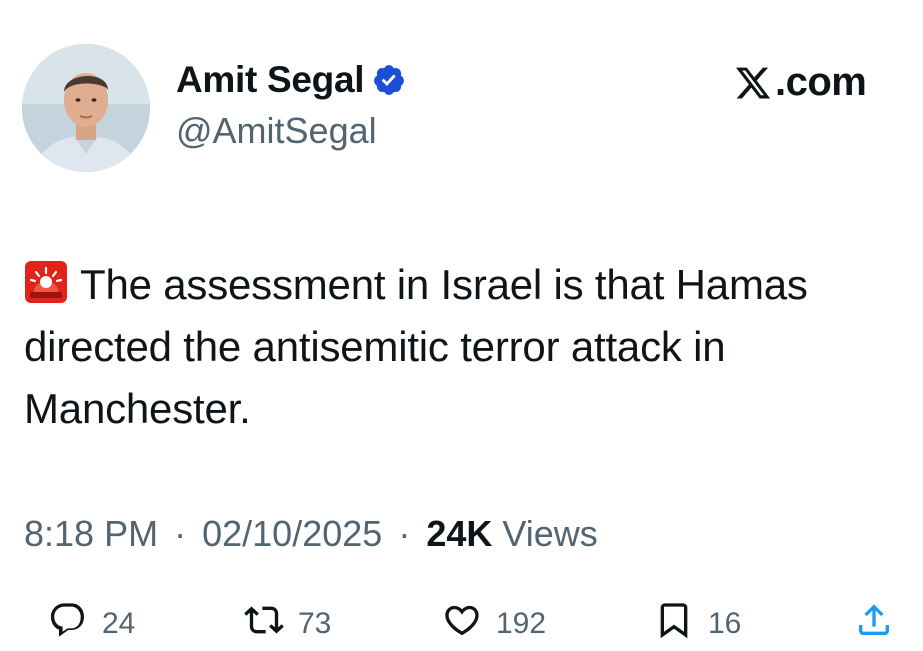 This screenshot has width=923, height=651. I want to click on share-icon, so click(874, 624).